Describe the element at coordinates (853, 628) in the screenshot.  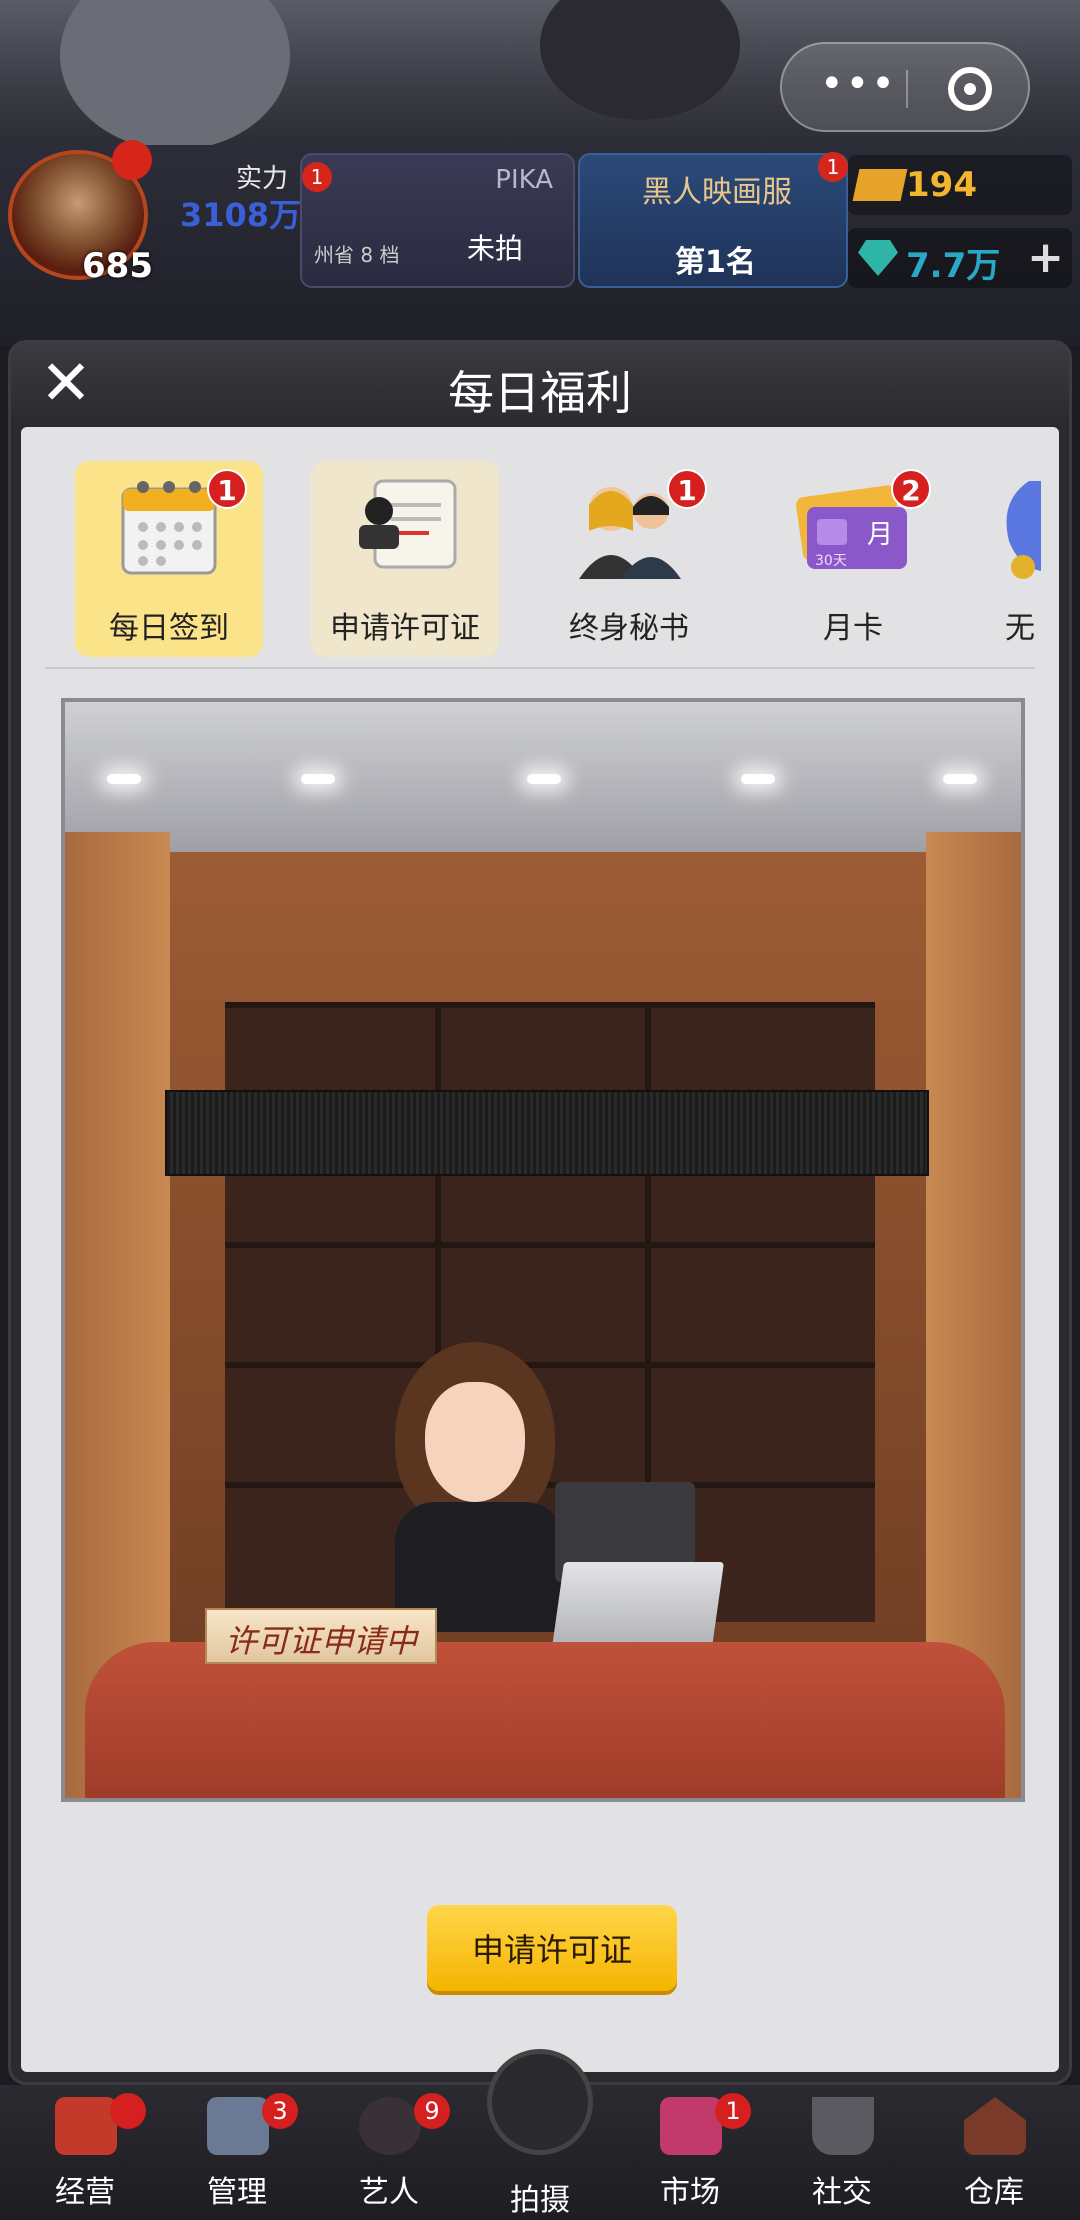
I see `tab-label: 月卡` at that location.